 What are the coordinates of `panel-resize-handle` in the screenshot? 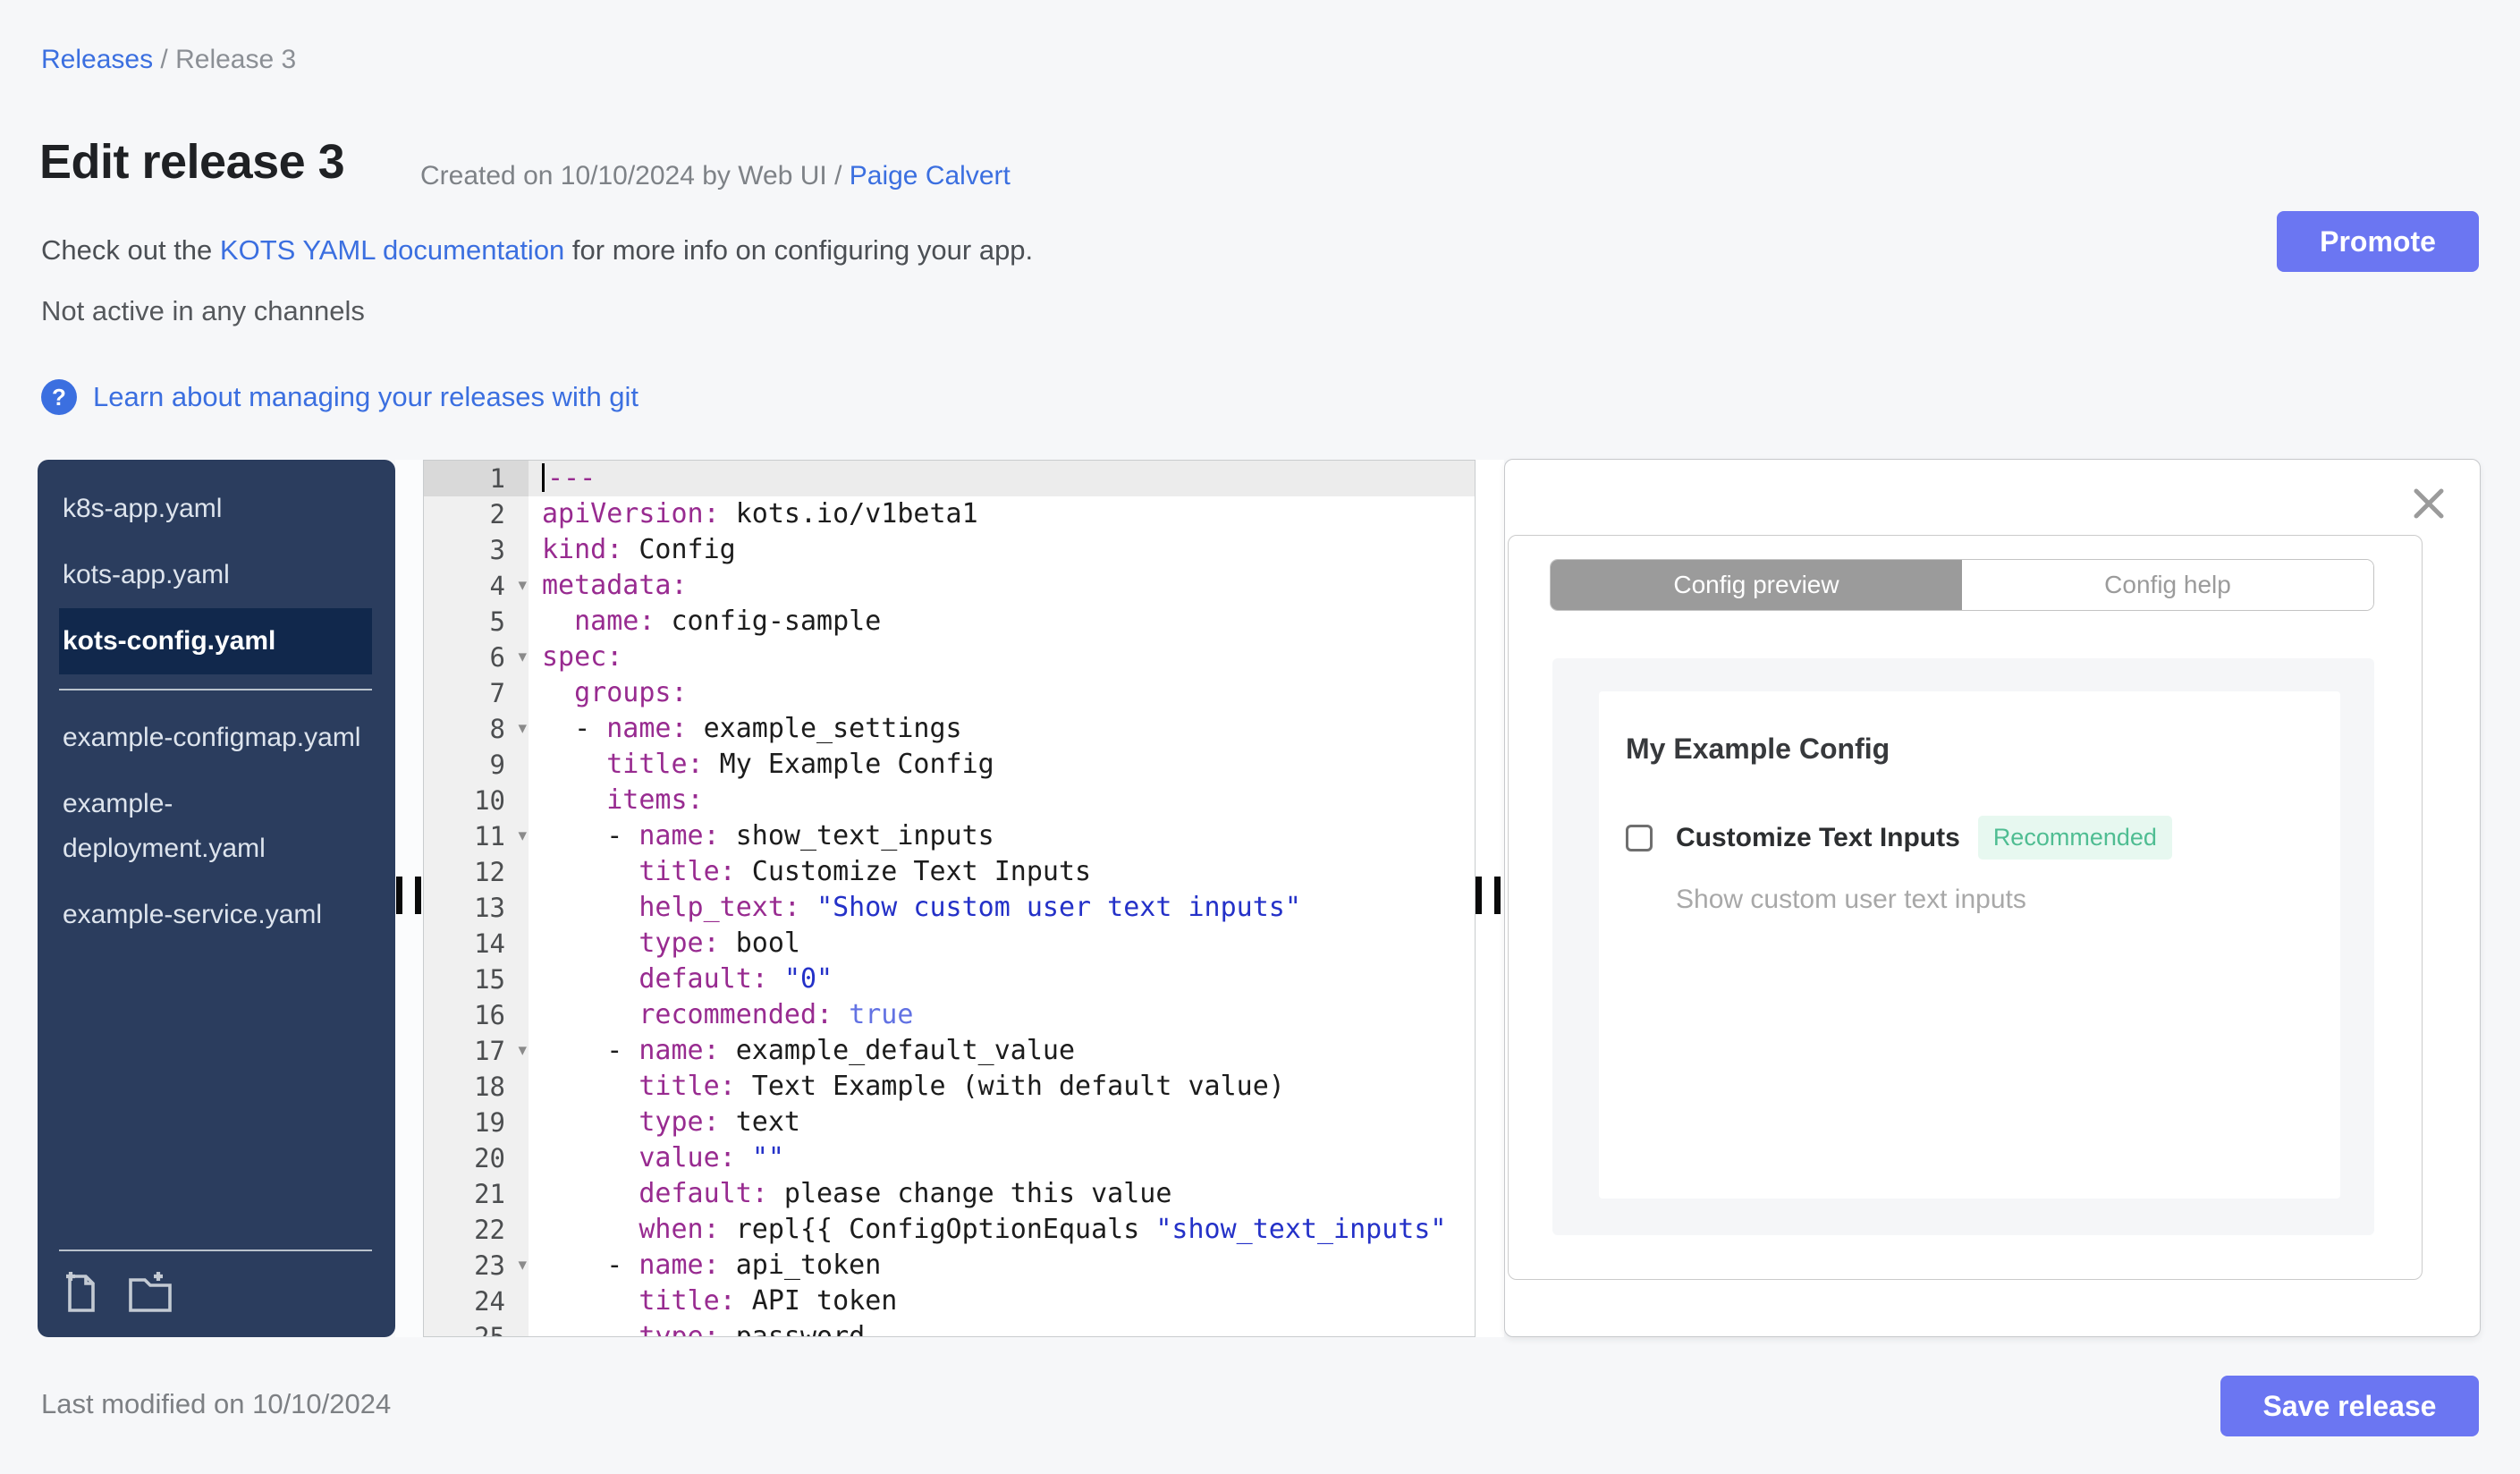 It's located at (1489, 895).